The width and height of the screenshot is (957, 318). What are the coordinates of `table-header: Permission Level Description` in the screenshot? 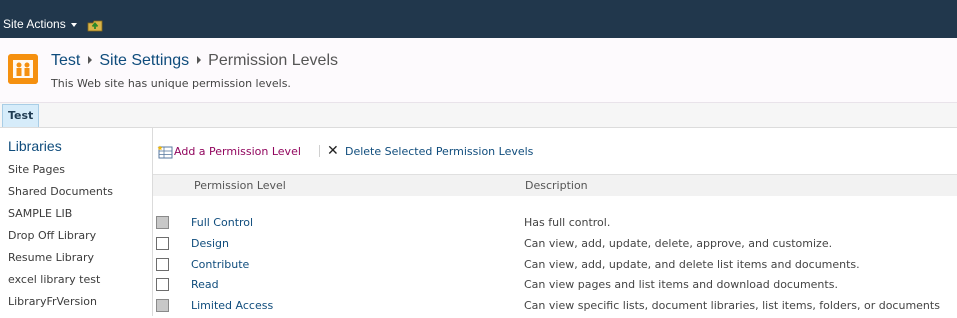 It's located at (555, 185).